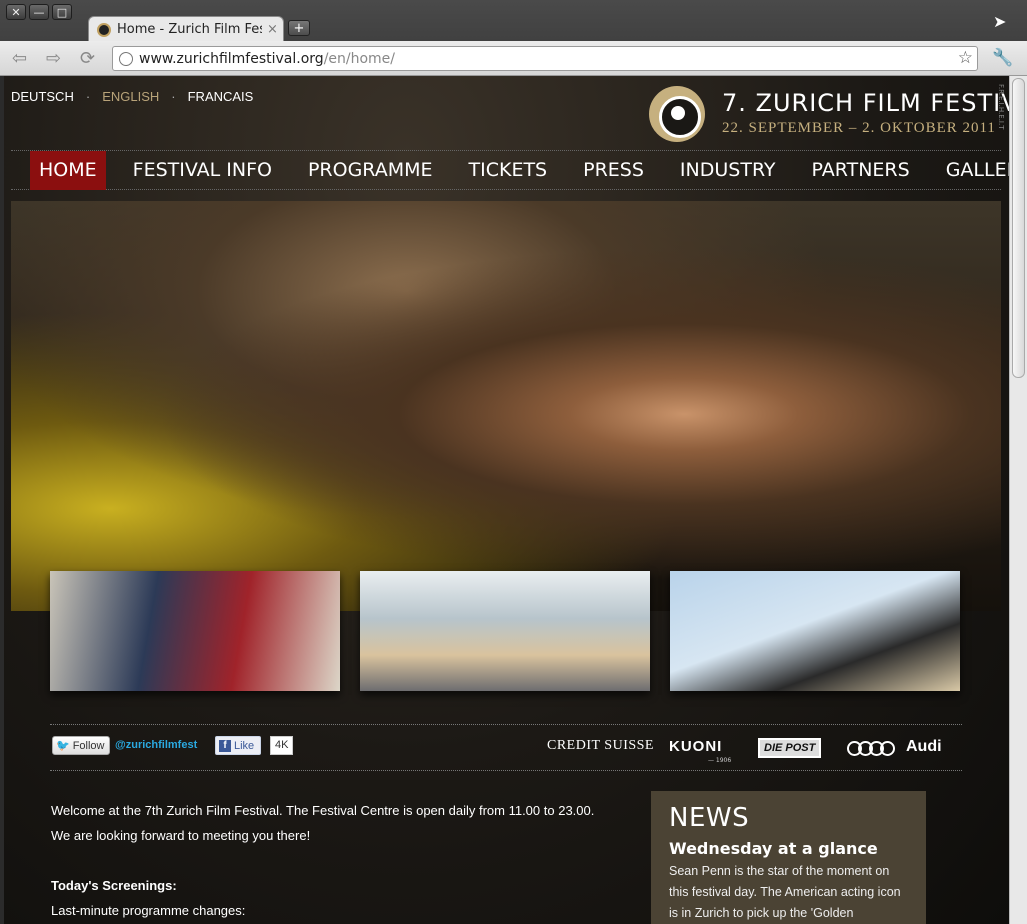 Image resolution: width=1027 pixels, height=924 pixels. Describe the element at coordinates (790, 748) in the screenshot. I see `sponsor-die-post-logo: DIE POST` at that location.